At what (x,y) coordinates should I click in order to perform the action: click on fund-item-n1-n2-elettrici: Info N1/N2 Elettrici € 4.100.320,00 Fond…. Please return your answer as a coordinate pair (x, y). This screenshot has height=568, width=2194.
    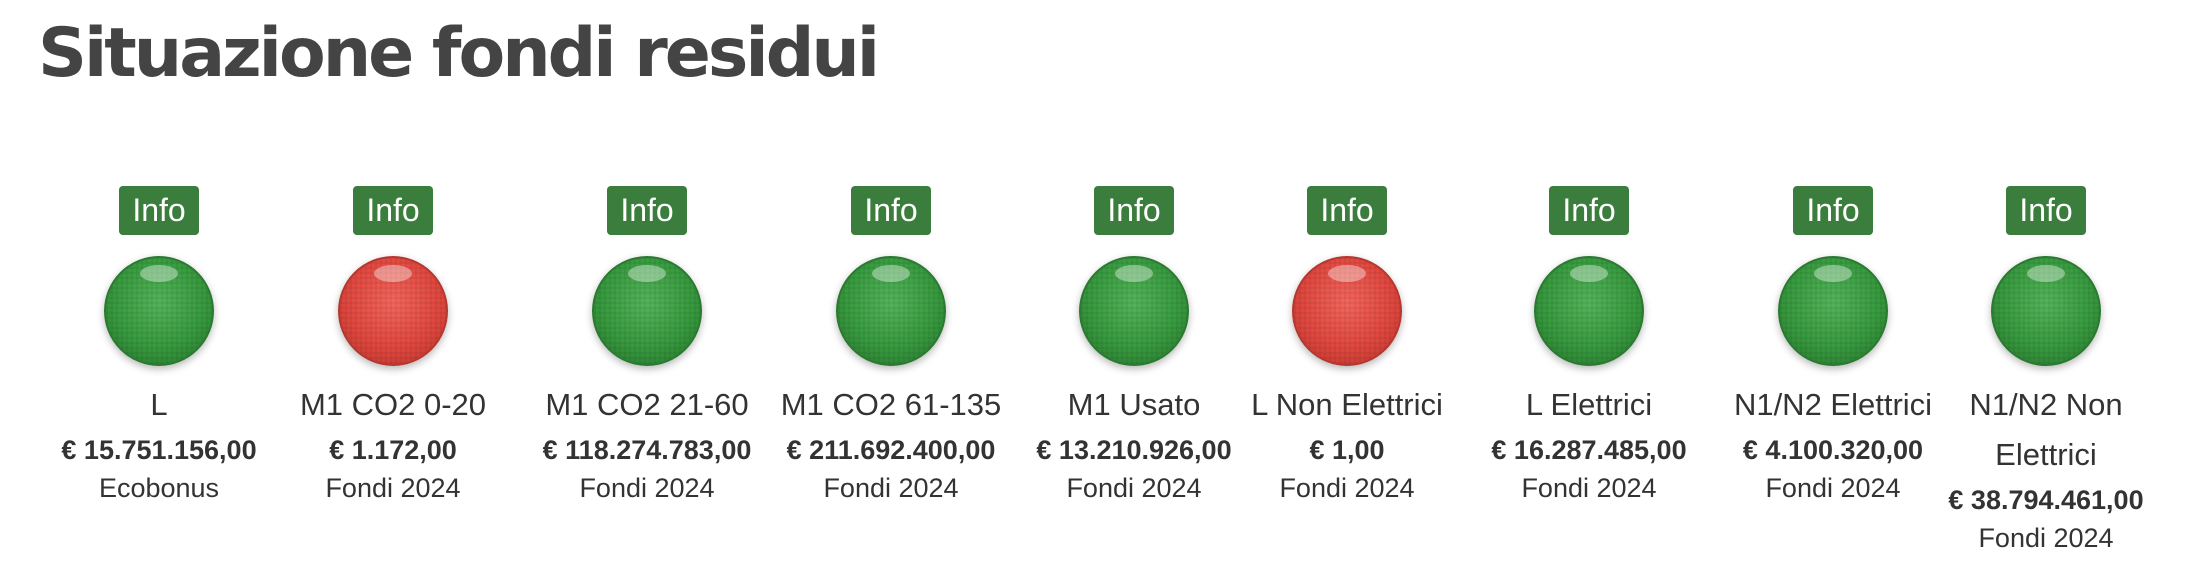
    Looking at the image, I should click on (1833, 346).